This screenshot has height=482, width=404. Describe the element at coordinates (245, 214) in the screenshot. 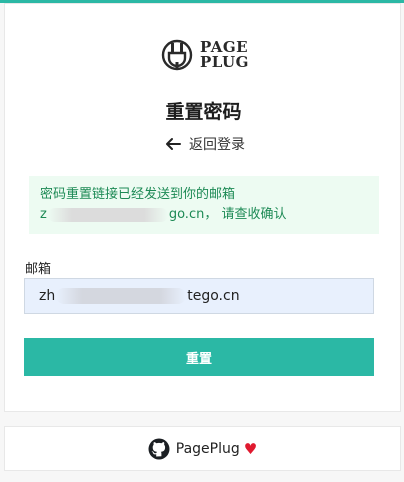

I see `alert-confirm-text: ， 请查收确认` at that location.